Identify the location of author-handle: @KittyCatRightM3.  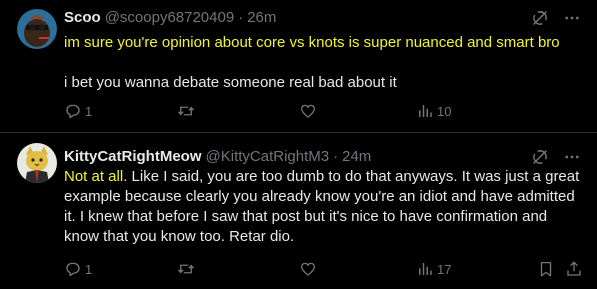
(268, 156).